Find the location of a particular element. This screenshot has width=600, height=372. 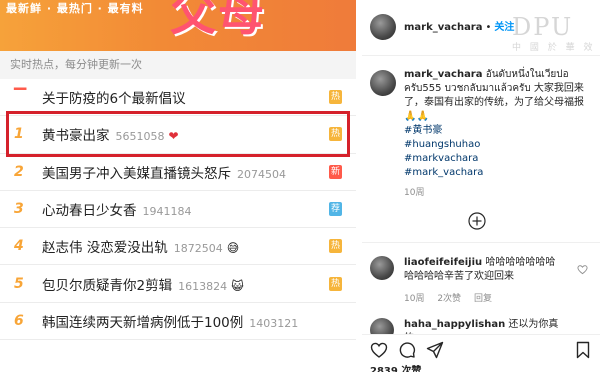

comment-username: liaofeifeifeijiu is located at coordinates (443, 262).